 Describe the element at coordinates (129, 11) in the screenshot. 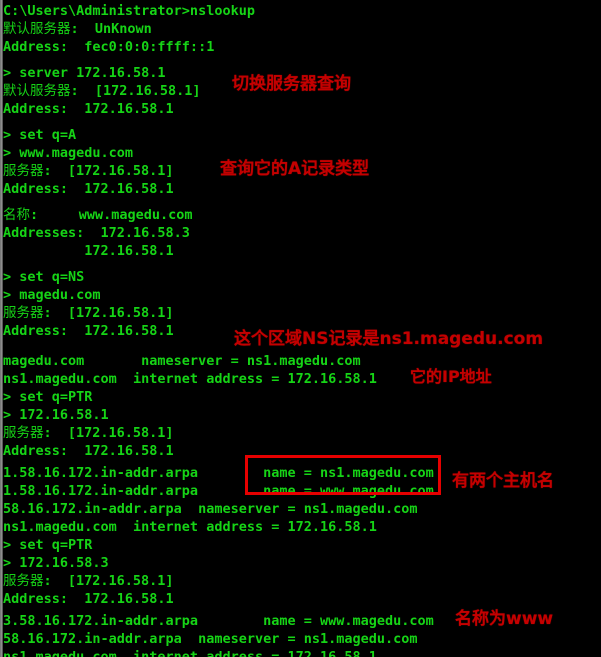

I see `console-line: C:\Users\Administrator>nslookup` at that location.